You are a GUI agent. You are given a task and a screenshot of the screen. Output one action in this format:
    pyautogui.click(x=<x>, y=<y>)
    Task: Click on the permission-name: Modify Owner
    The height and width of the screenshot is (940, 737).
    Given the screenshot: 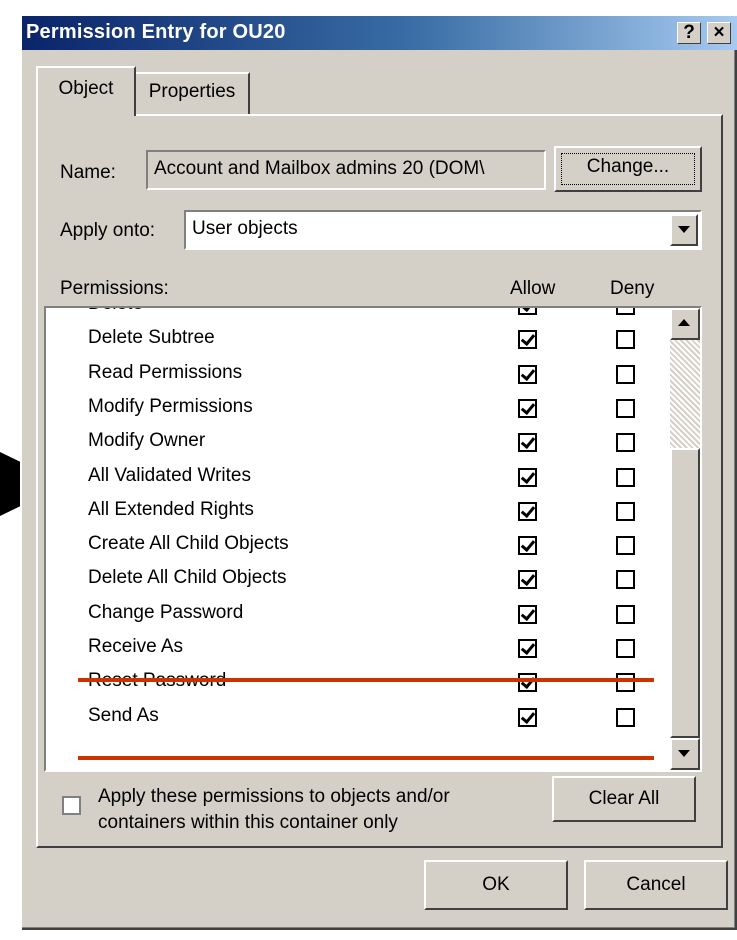 What is the action you would take?
    pyautogui.click(x=147, y=441)
    